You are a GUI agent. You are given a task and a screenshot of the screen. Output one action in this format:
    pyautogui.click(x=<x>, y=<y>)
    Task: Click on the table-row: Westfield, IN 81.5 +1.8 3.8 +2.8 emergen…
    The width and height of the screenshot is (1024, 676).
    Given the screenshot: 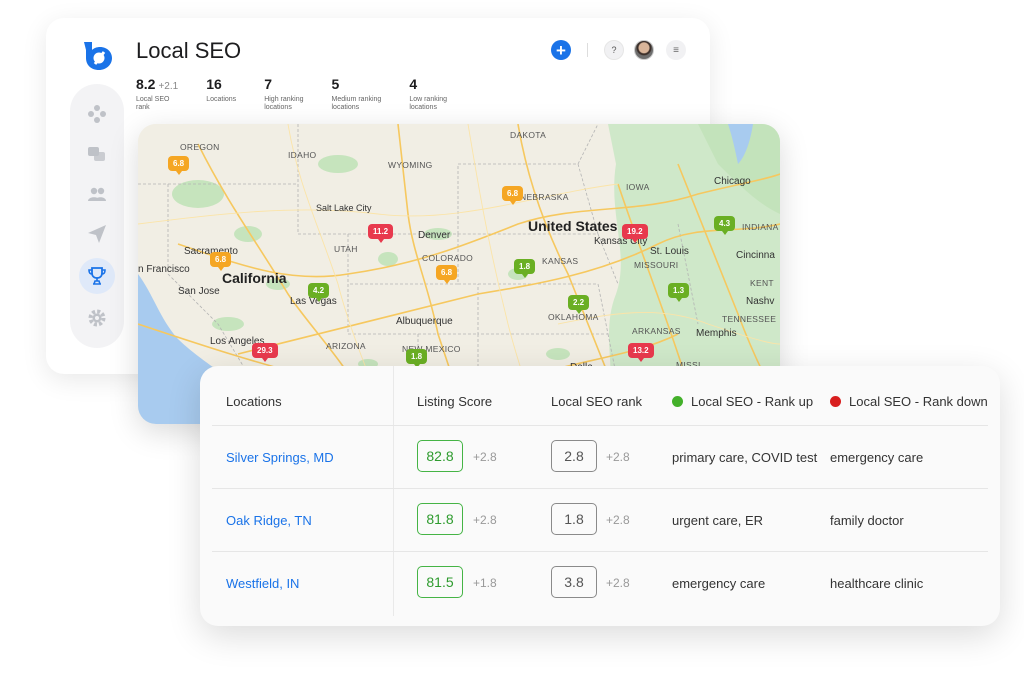 What is the action you would take?
    pyautogui.click(x=600, y=583)
    